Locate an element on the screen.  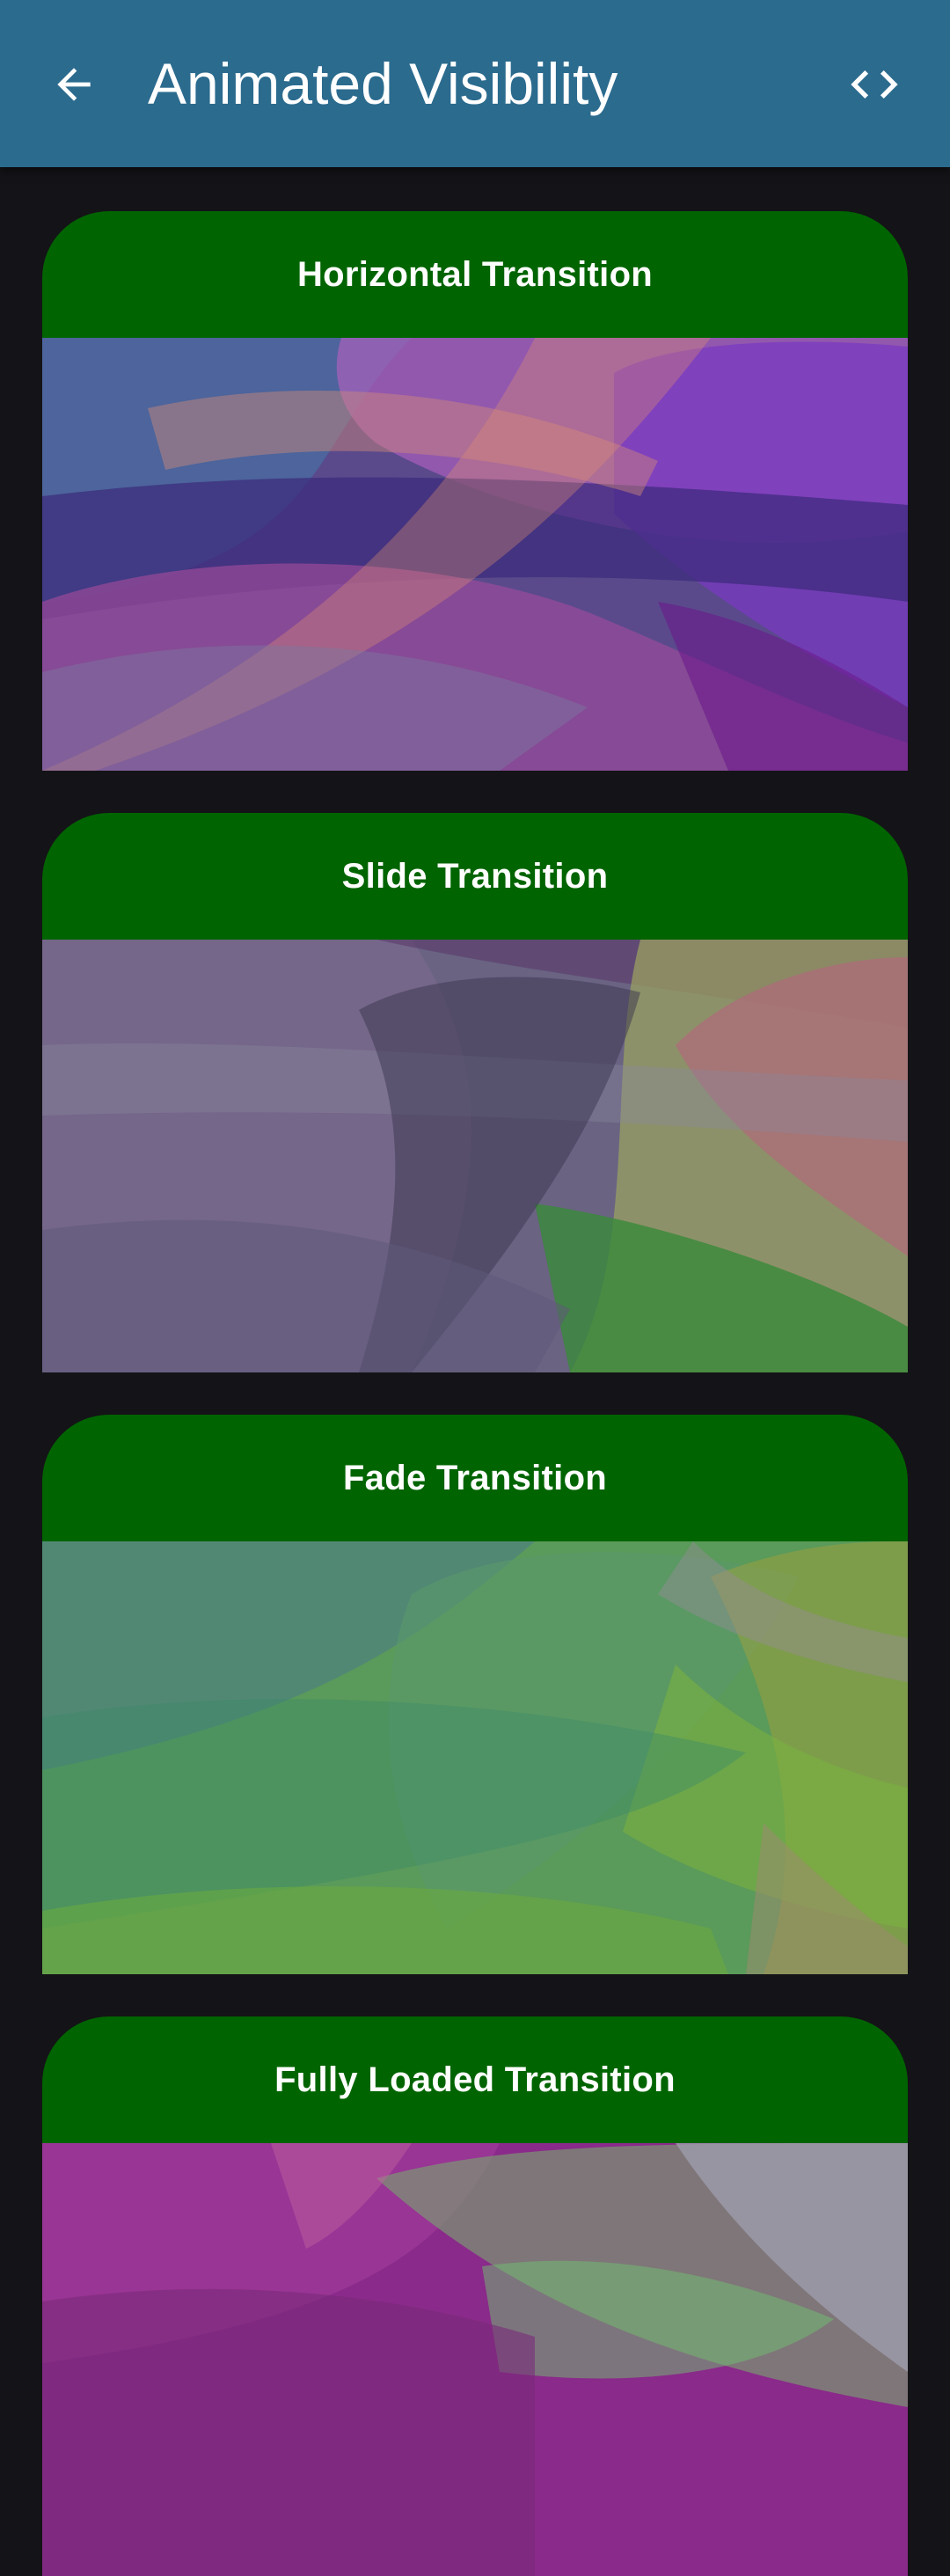
code-icon is located at coordinates (874, 84).